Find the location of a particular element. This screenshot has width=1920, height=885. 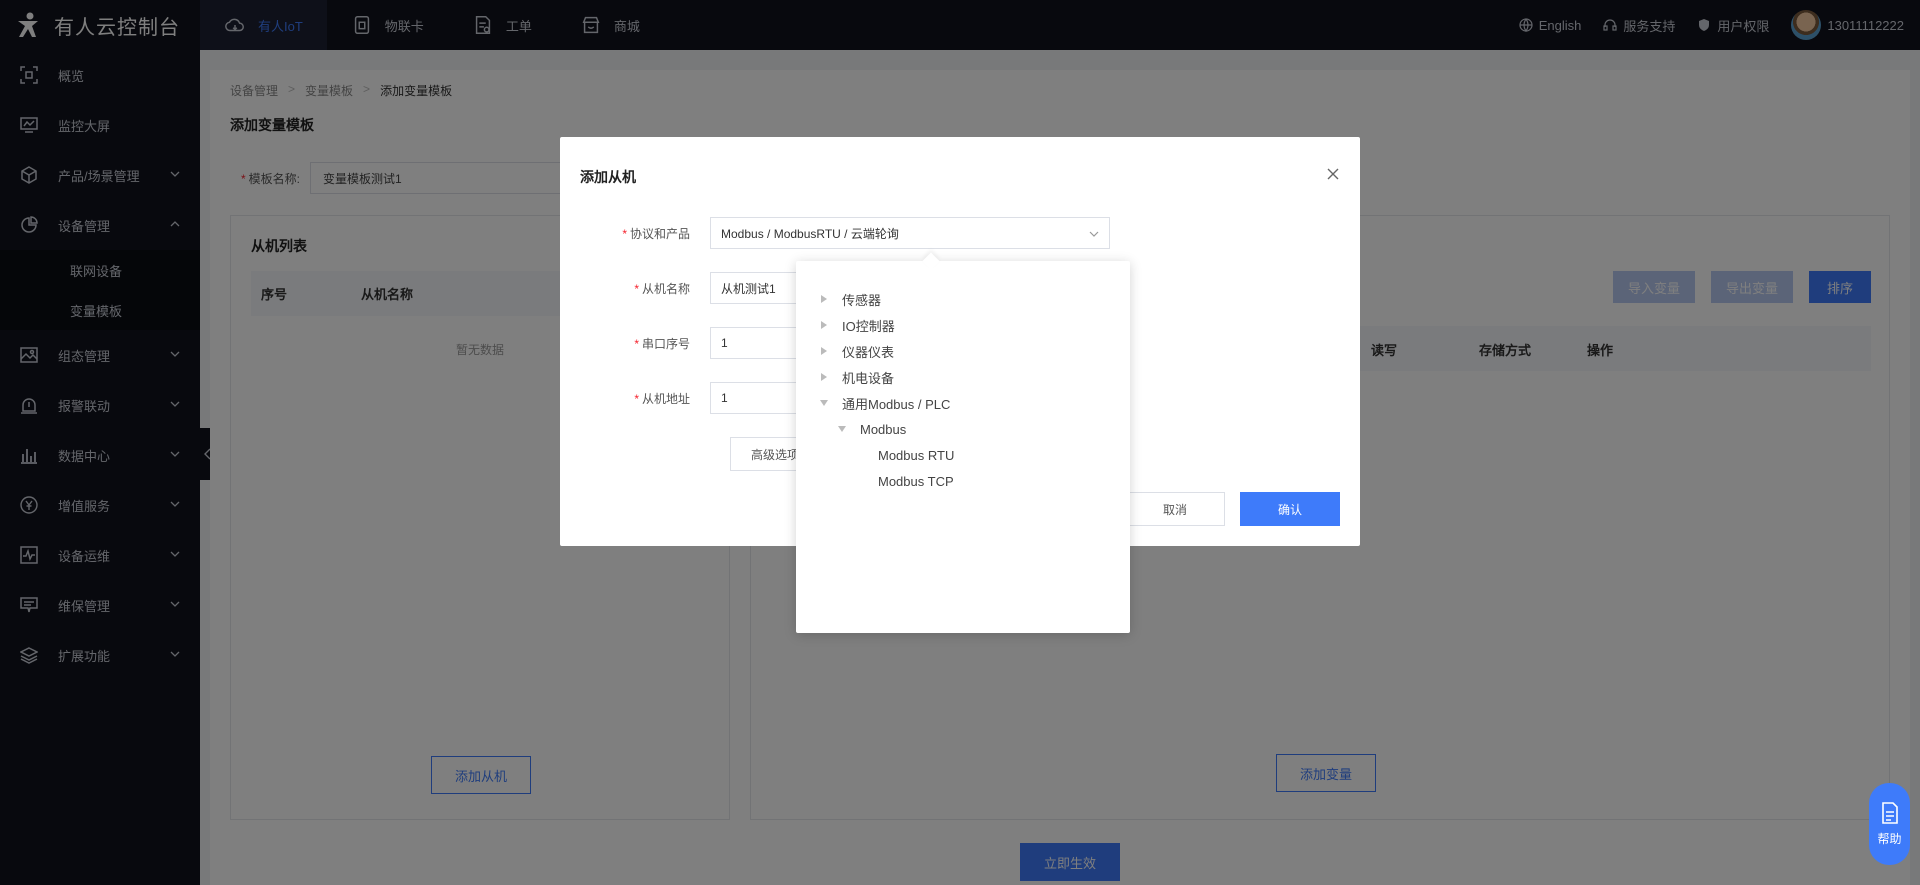

help-button: 帮助 is located at coordinates (1889, 824).